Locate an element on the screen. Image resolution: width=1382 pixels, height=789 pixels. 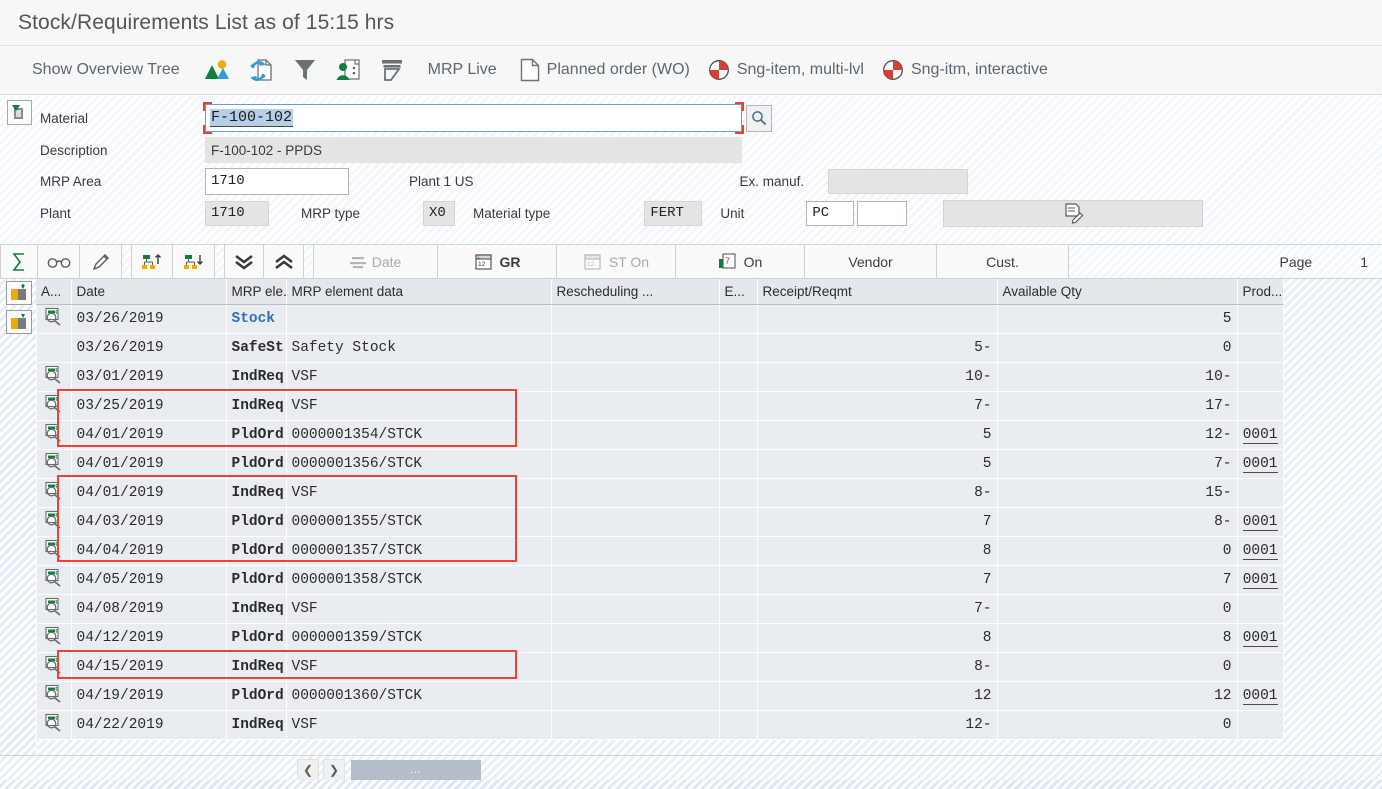
table-row: 04/01/2019 PldOrd 0000001356/STCK 5 7- 0001 is located at coordinates (660, 464).